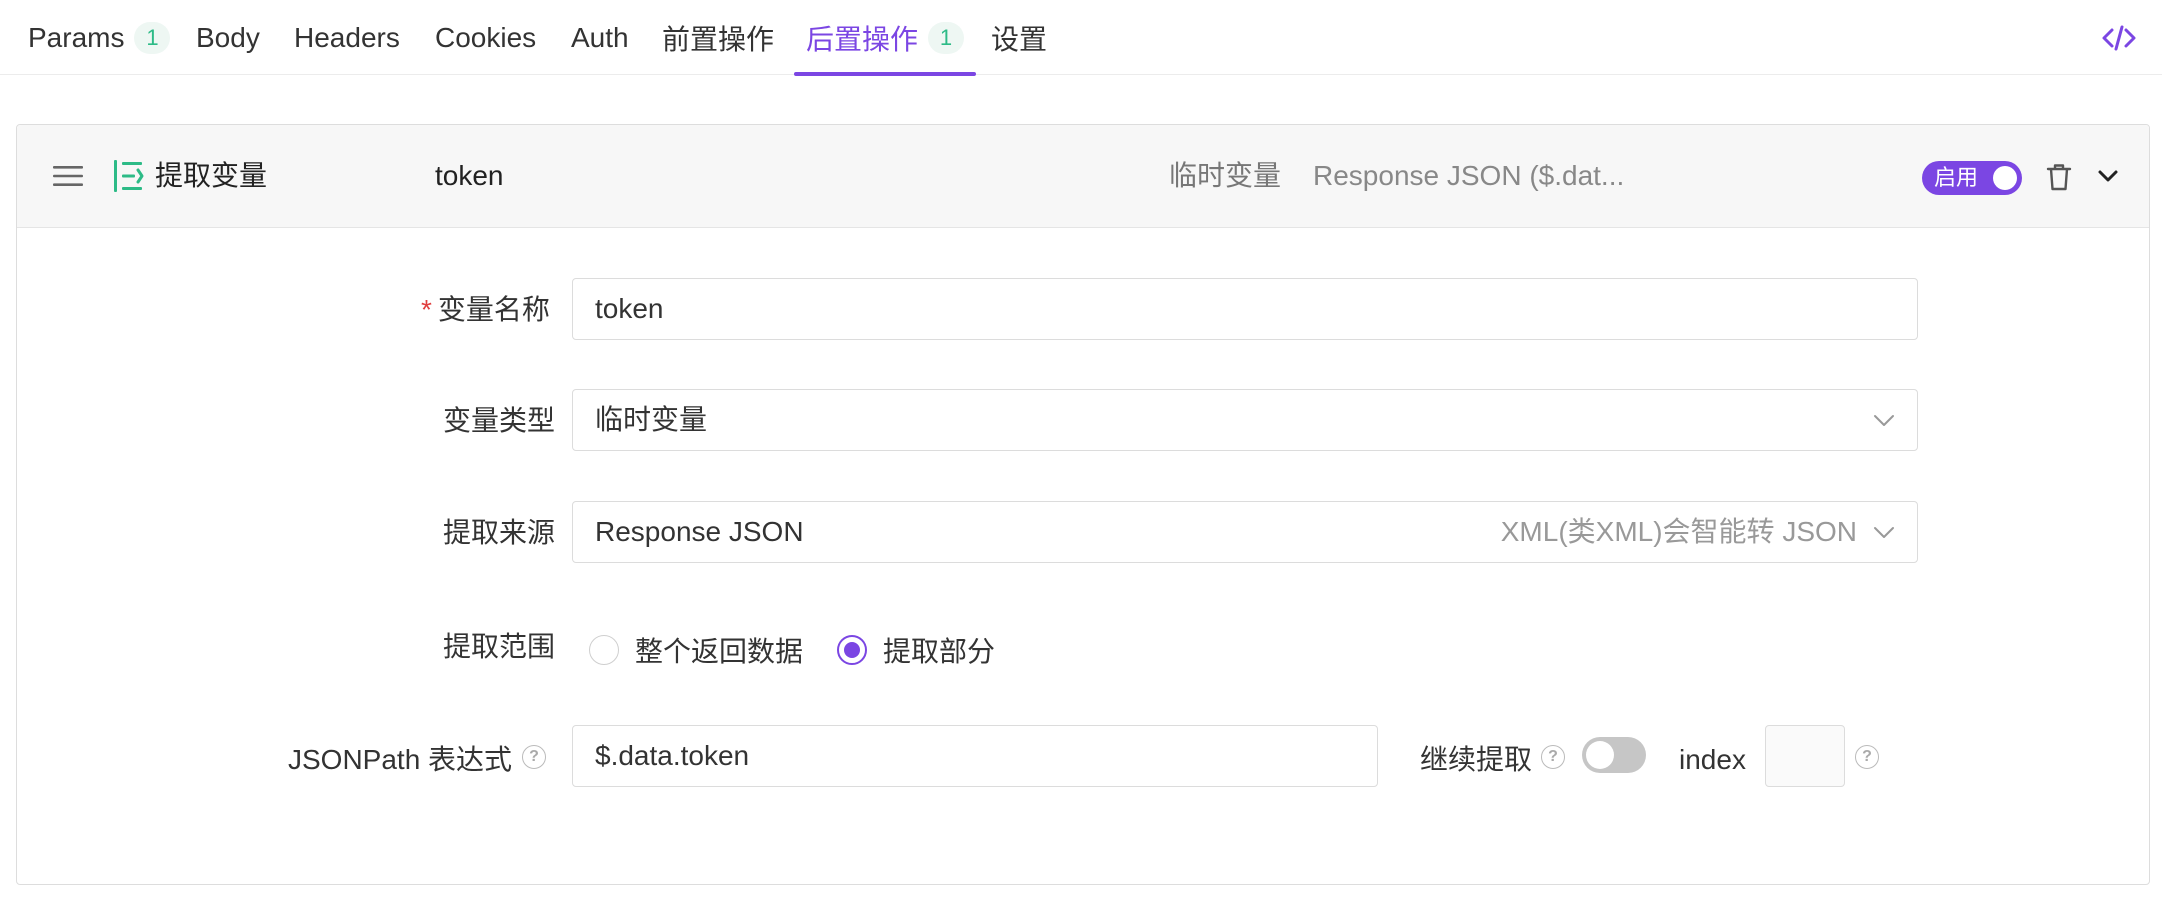 This screenshot has height=900, width=2162. I want to click on tab-body: Body, so click(228, 37).